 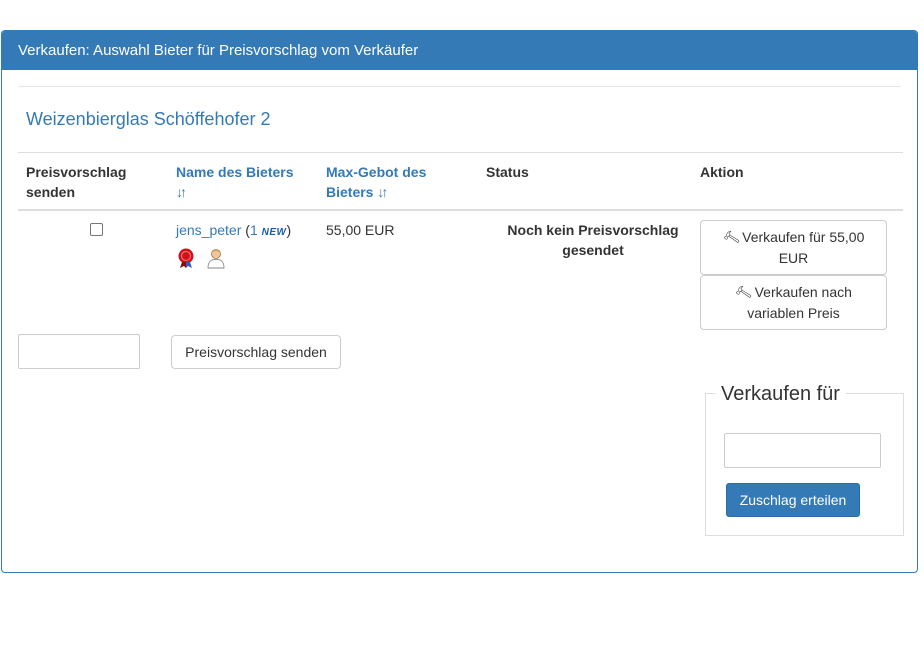 What do you see at coordinates (507, 172) in the screenshot?
I see `header-status: Status` at bounding box center [507, 172].